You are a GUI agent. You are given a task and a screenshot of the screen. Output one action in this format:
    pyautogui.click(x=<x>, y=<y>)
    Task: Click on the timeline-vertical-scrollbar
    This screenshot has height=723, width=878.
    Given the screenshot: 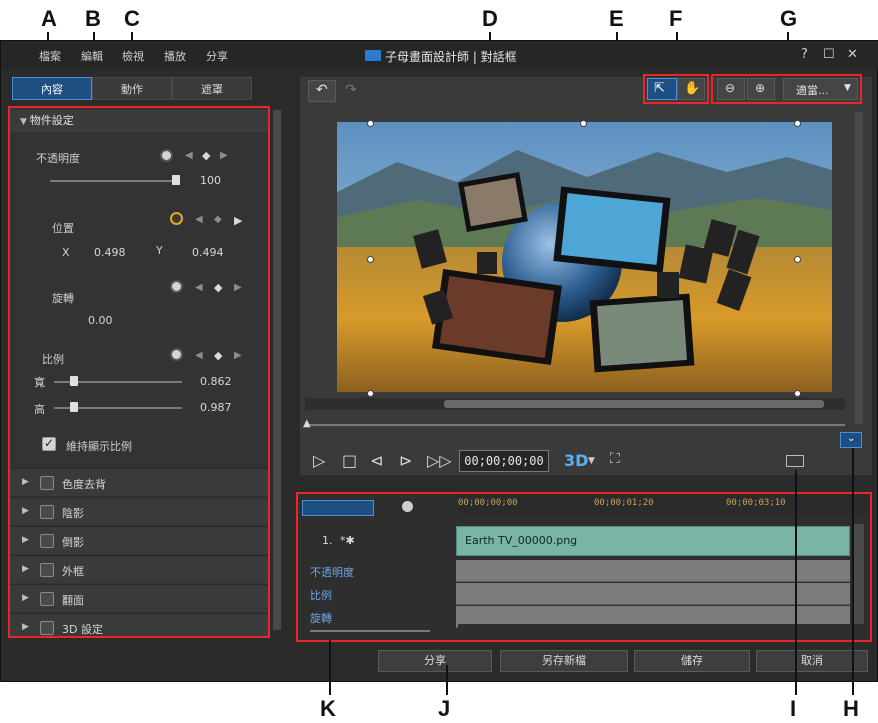 What is the action you would take?
    pyautogui.click(x=859, y=574)
    